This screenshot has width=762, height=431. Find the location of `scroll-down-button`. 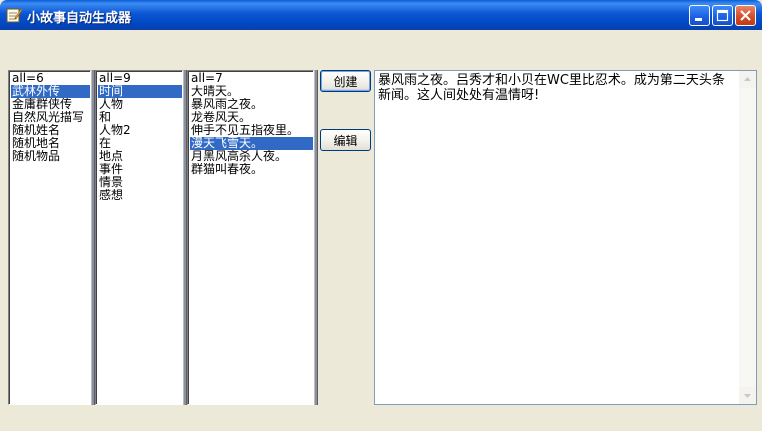

scroll-down-button is located at coordinates (747, 395).